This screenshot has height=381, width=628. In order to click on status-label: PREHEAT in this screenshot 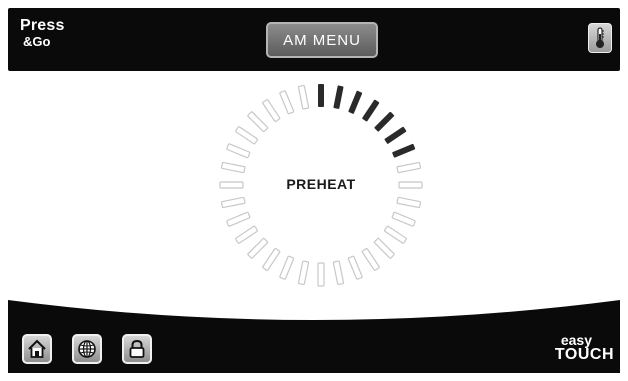, I will do `click(321, 184)`.